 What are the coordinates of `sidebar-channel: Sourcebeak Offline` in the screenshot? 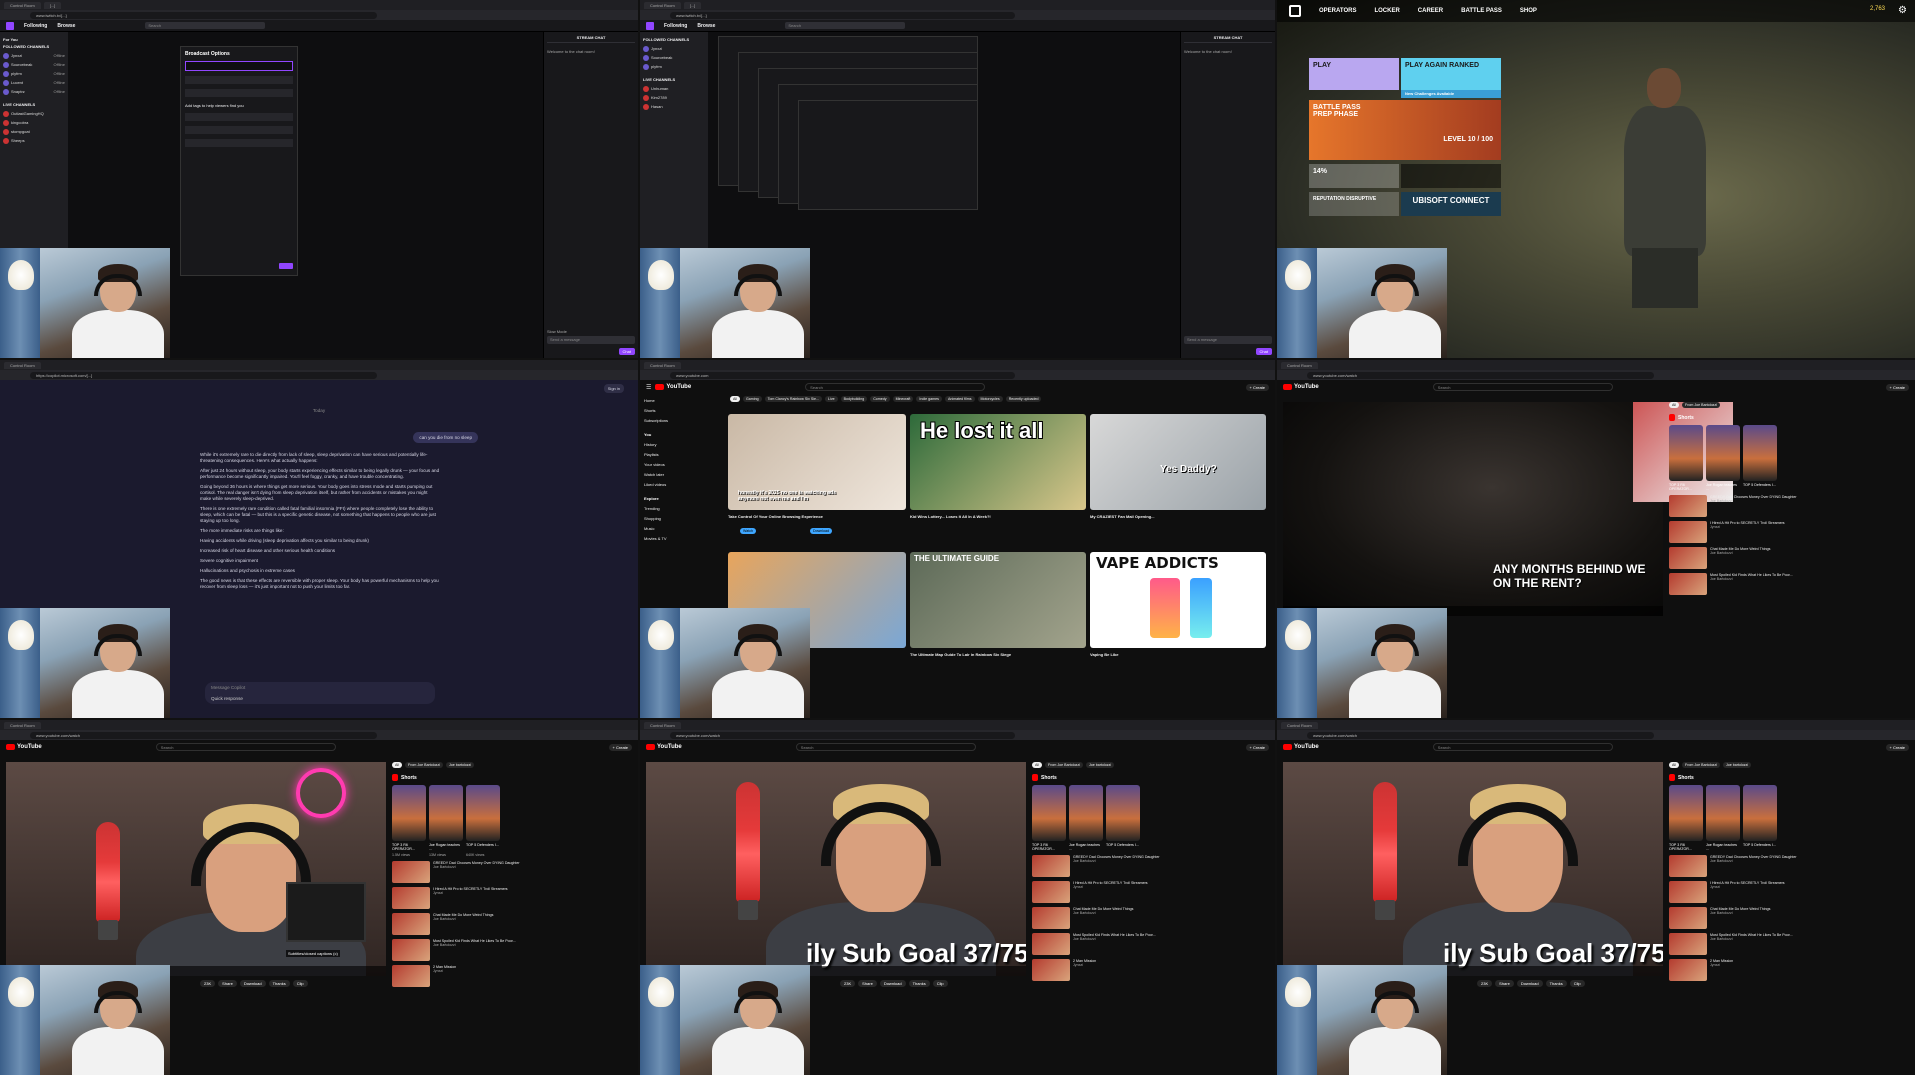 It's located at (34, 64).